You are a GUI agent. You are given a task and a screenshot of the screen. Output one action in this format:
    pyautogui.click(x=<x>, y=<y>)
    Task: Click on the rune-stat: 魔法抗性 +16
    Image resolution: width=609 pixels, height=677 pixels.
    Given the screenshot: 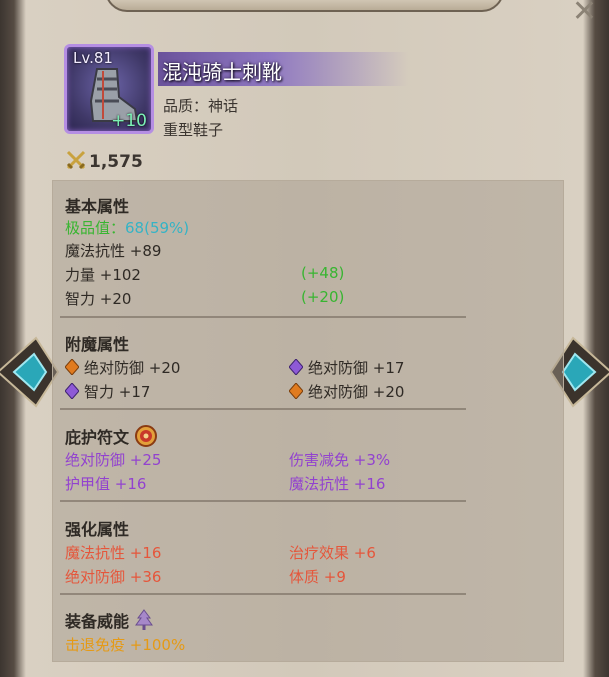 What is the action you would take?
    pyautogui.click(x=337, y=484)
    